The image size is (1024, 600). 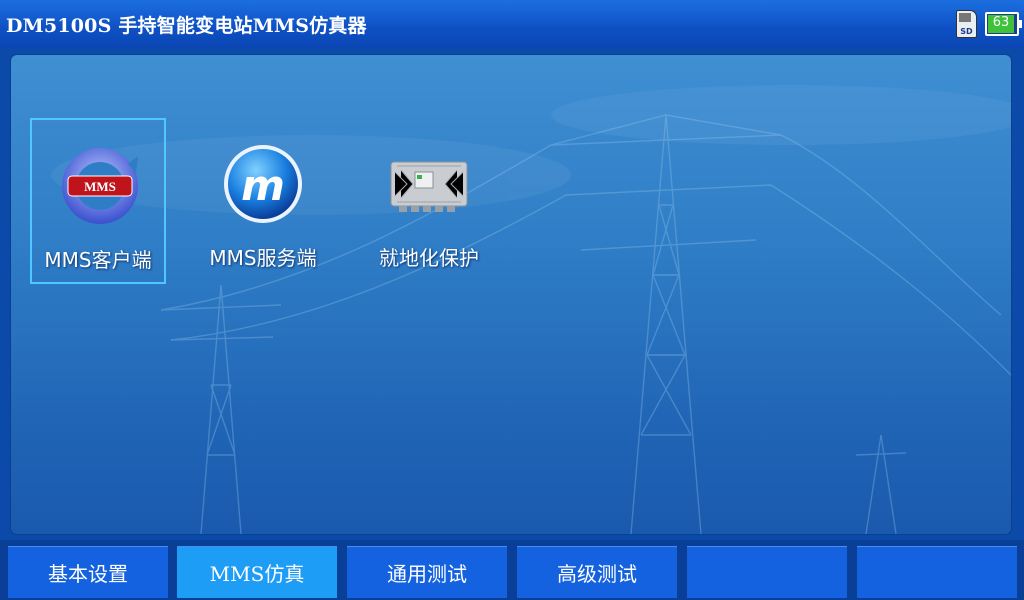 I want to click on app-mms-server: m MMS服务端, so click(x=263, y=201).